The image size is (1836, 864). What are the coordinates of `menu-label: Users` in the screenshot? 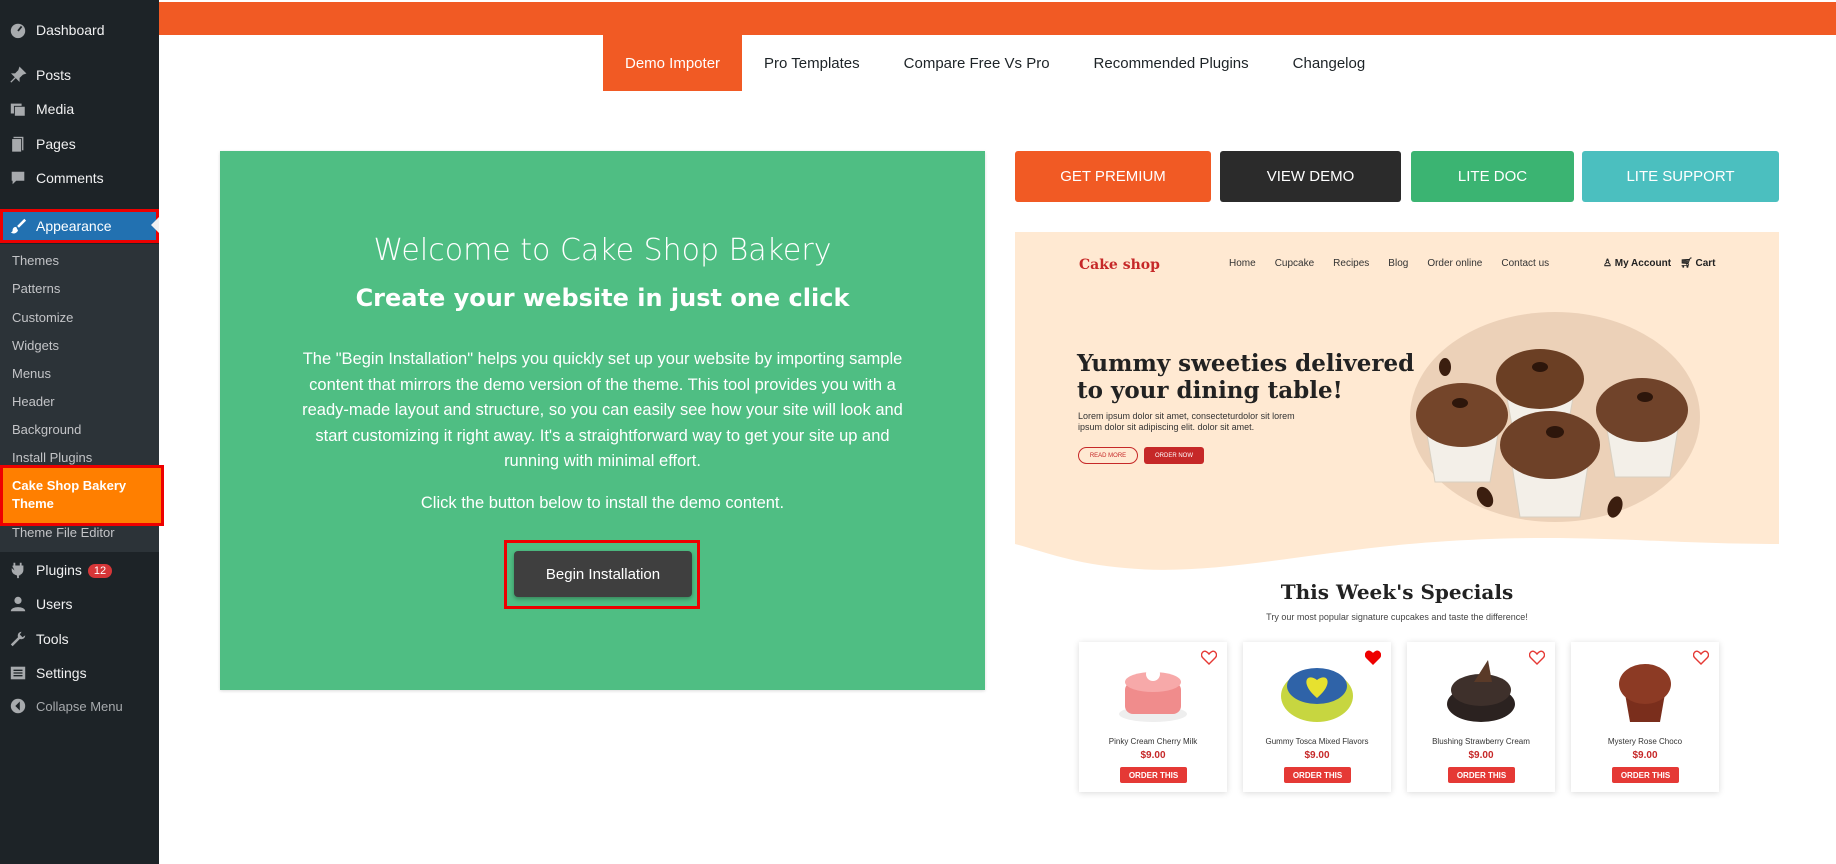 It's located at (54, 604).